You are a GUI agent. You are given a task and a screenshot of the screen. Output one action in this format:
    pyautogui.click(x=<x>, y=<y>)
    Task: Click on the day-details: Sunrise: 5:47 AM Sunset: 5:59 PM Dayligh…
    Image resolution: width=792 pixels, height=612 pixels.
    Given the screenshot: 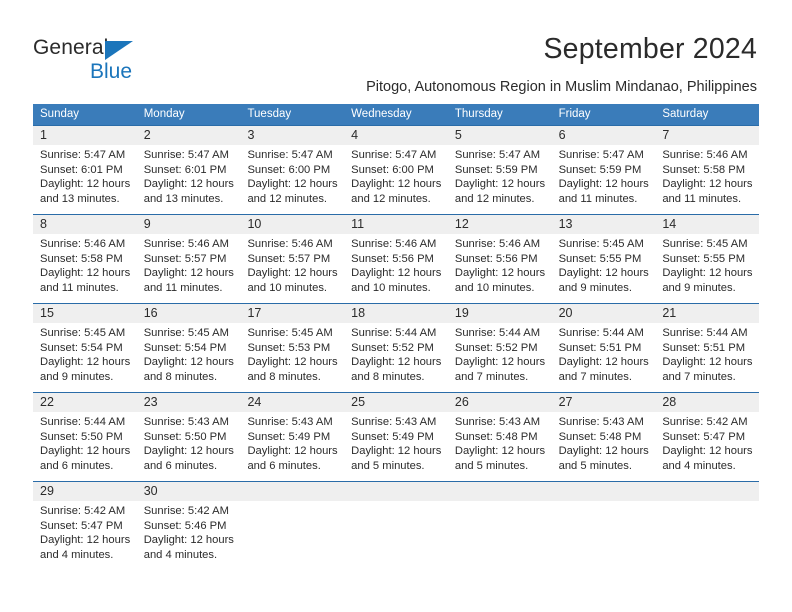 What is the action you would take?
    pyautogui.click(x=500, y=175)
    